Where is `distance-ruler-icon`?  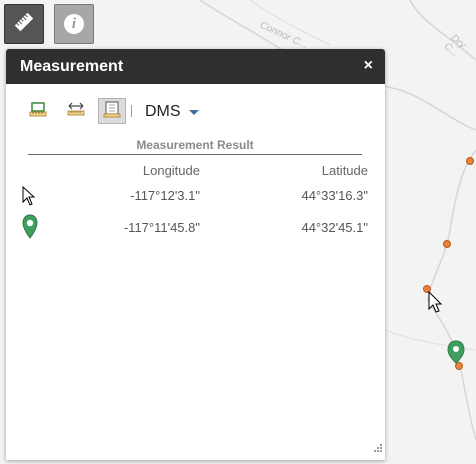 distance-ruler-icon is located at coordinates (76, 111).